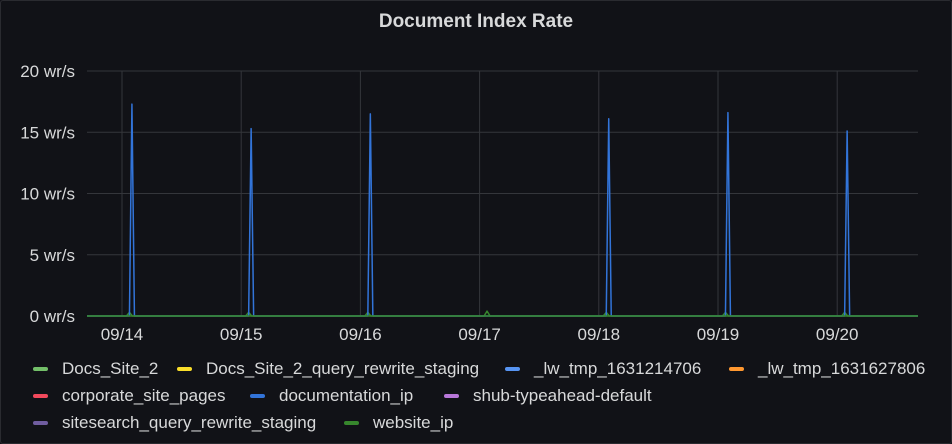 Image resolution: width=952 pixels, height=444 pixels. Describe the element at coordinates (52, 255) in the screenshot. I see `y-tick-label: 5 wr/s` at that location.